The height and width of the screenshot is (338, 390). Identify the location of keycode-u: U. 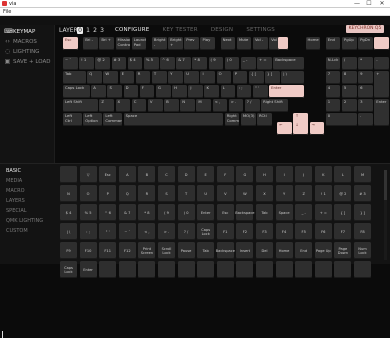
(206, 193).